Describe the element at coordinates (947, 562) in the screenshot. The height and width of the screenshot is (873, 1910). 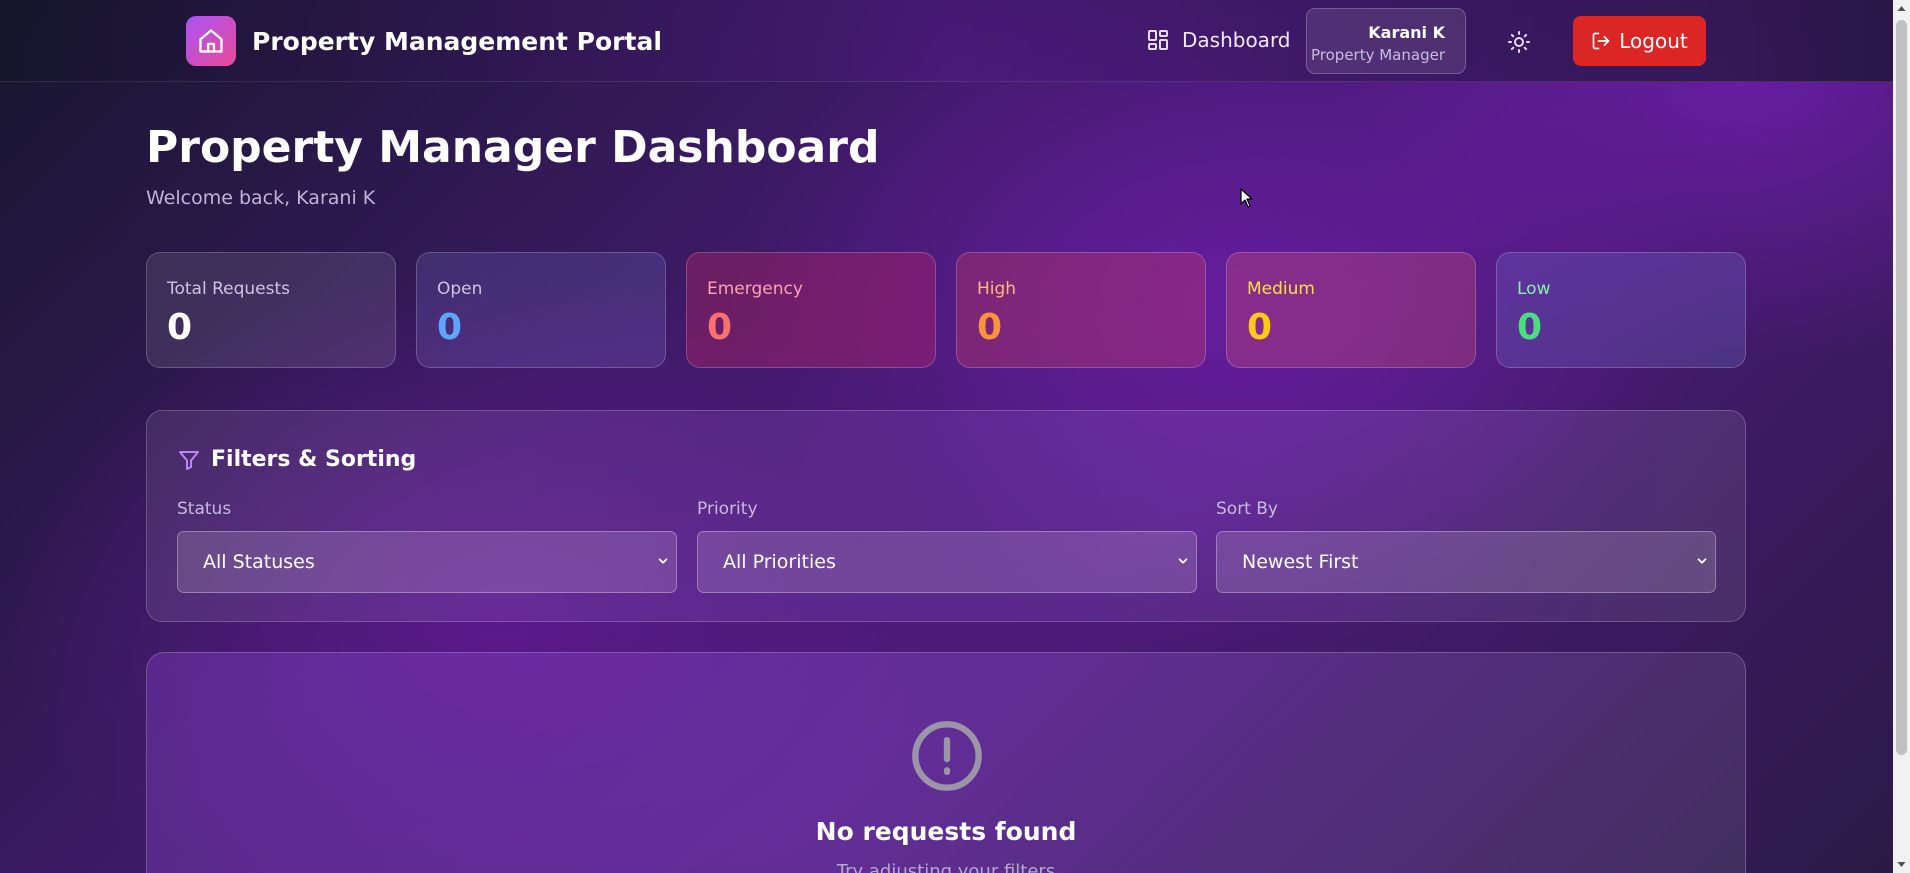
I see `priority-select: All Priorities` at that location.